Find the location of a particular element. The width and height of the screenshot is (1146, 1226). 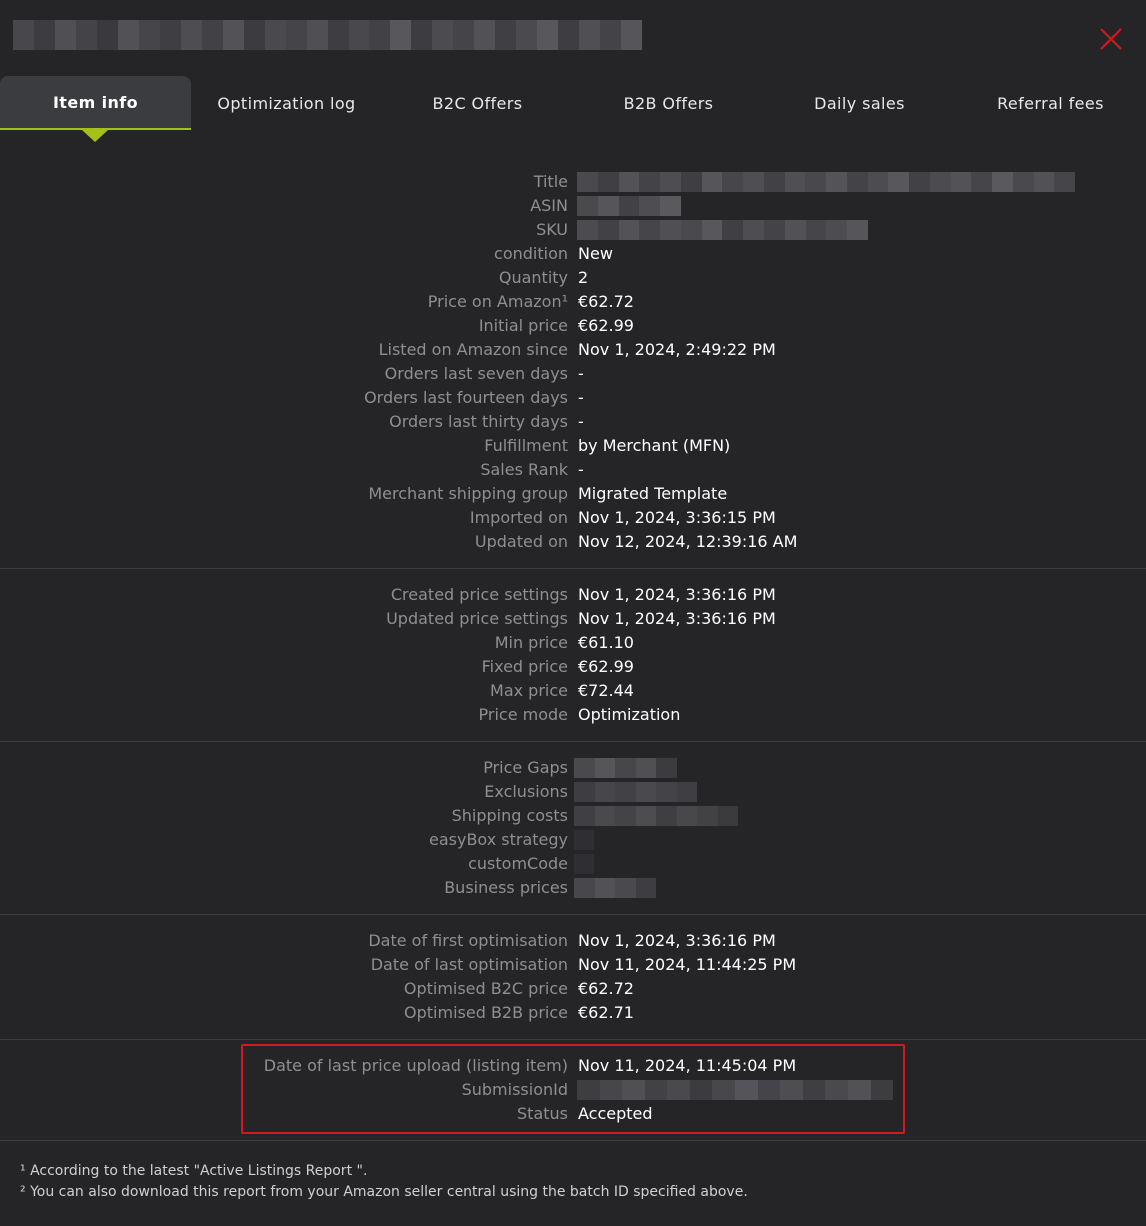

row-sku: SKU is located at coordinates (573, 230).